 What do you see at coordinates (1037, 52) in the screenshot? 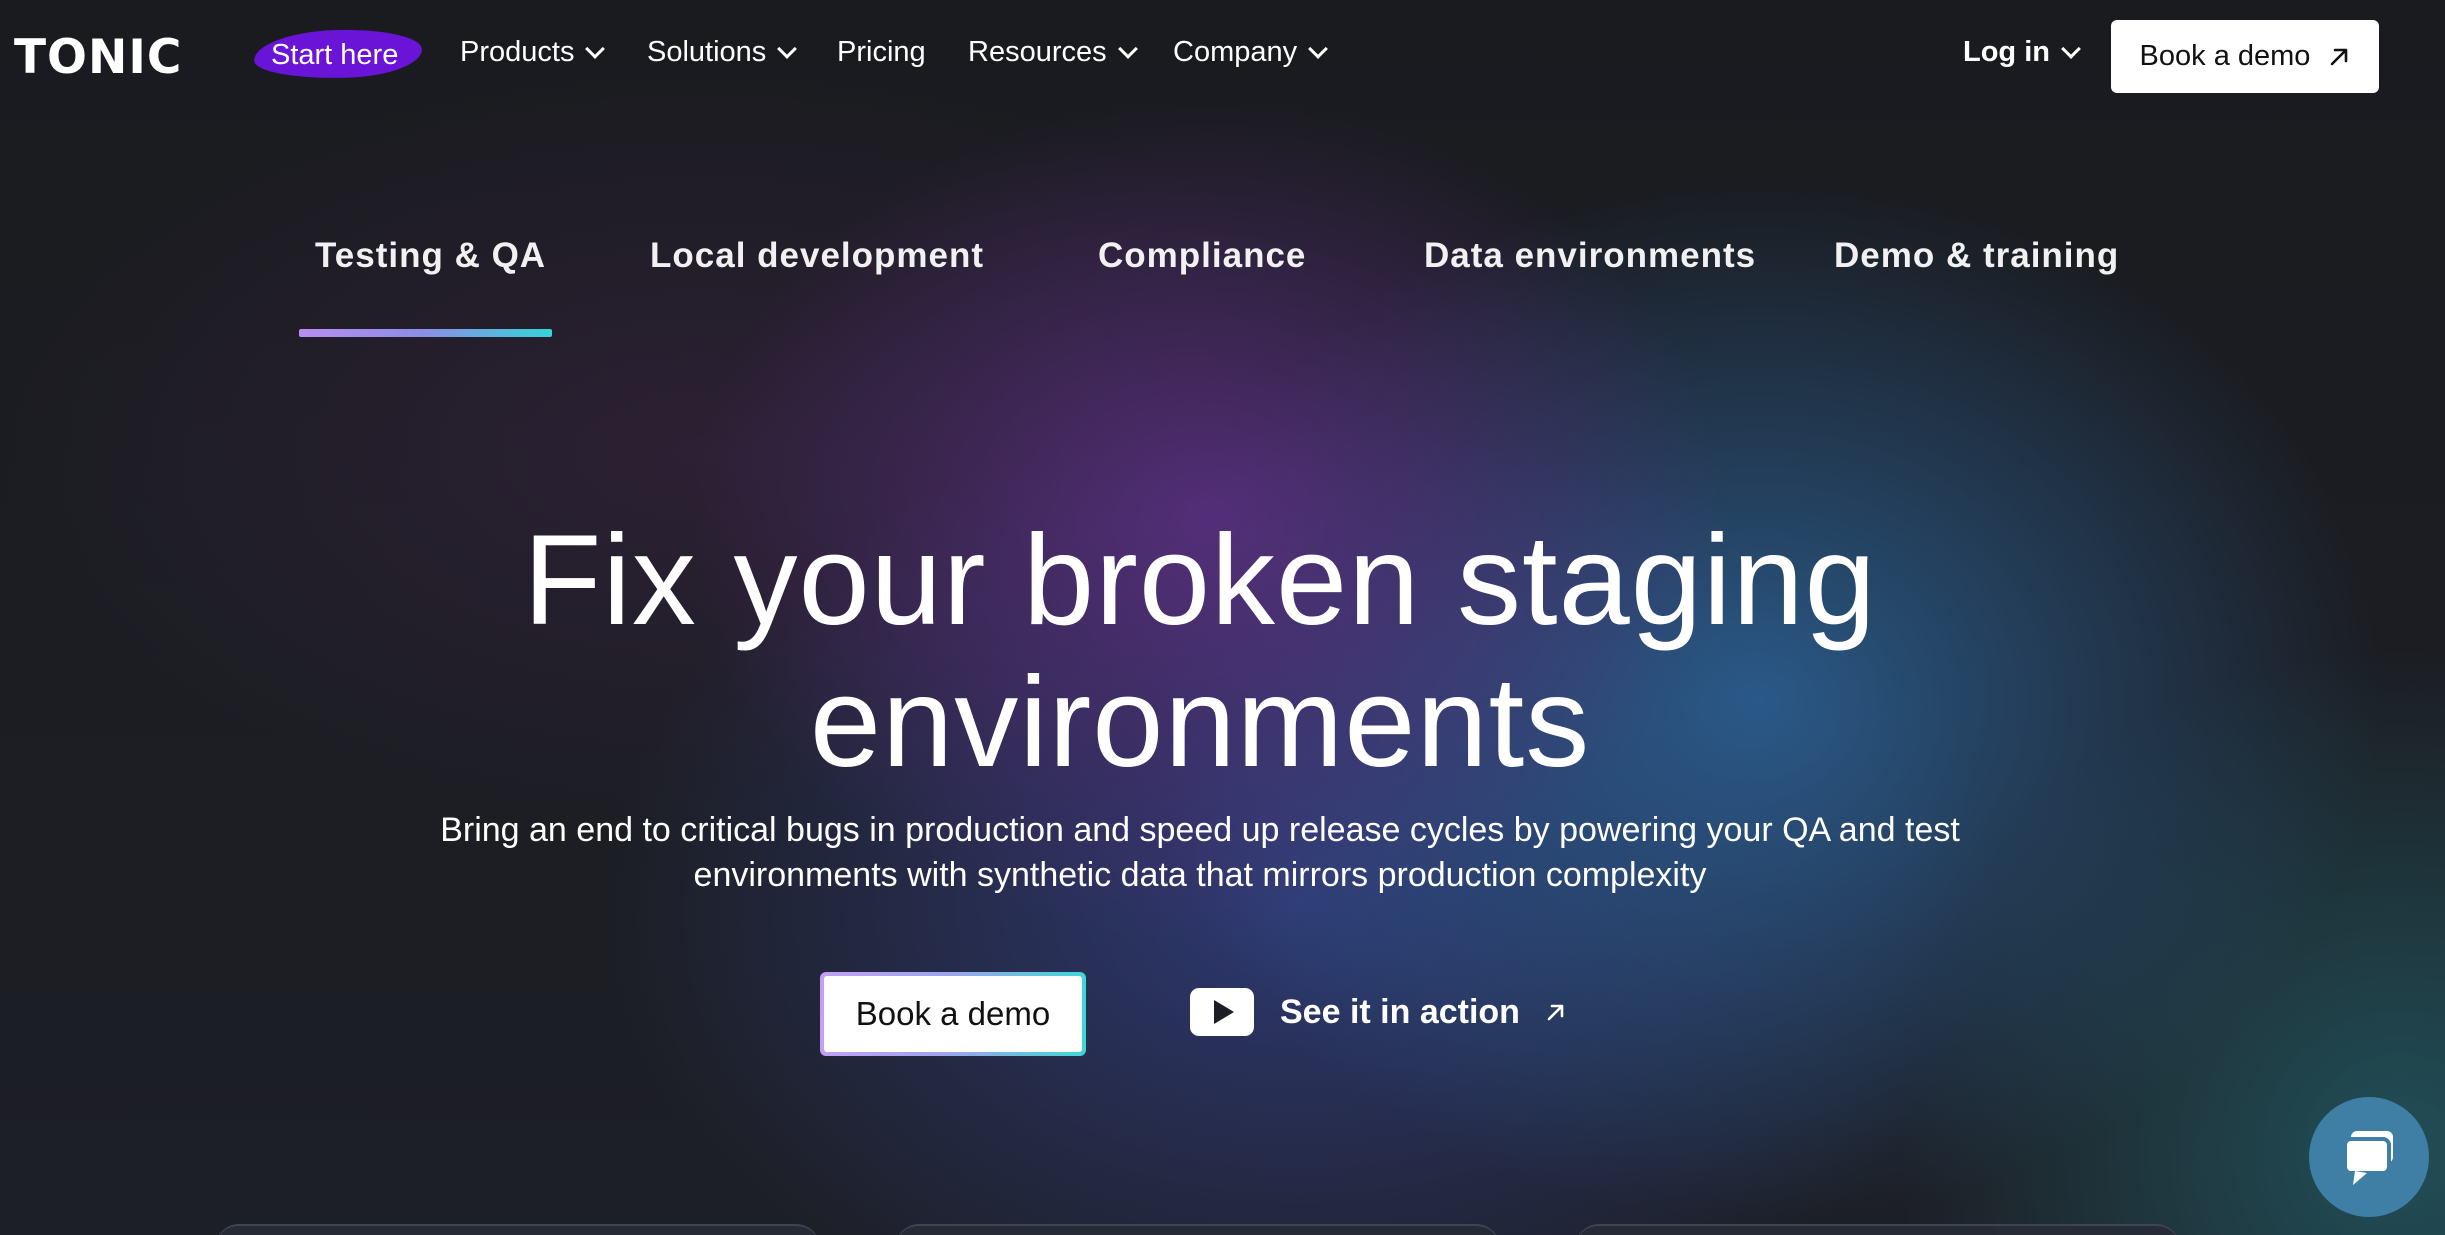
I see `nav-resources-label: Resources` at bounding box center [1037, 52].